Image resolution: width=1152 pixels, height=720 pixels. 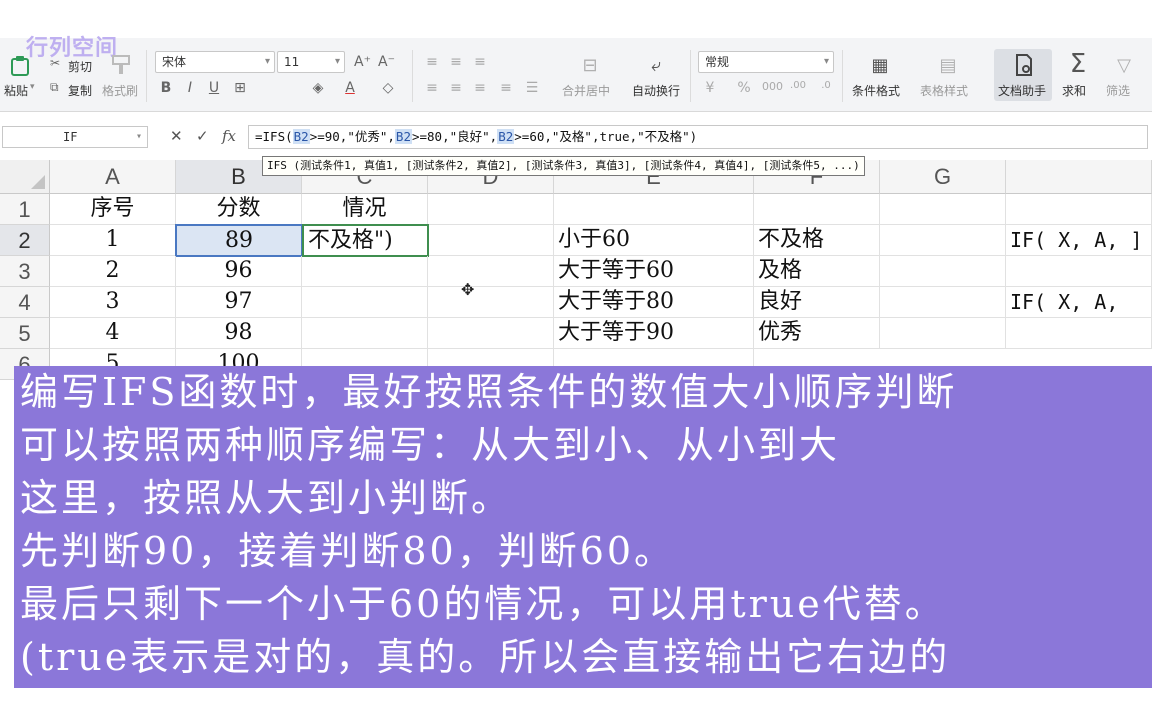 I want to click on cell-a4: 3, so click(x=113, y=302).